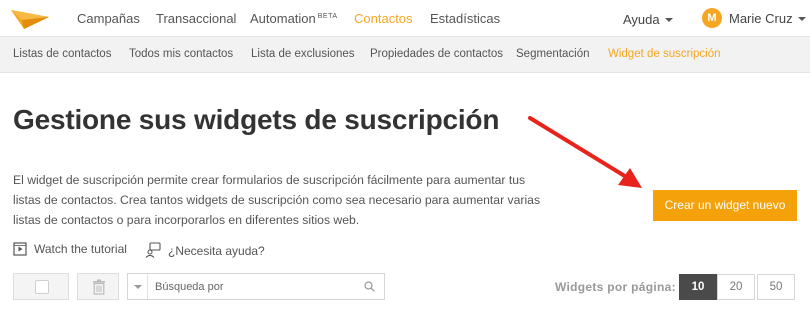 The width and height of the screenshot is (810, 312). What do you see at coordinates (383, 18) in the screenshot?
I see `nav-contactos: Contactos` at bounding box center [383, 18].